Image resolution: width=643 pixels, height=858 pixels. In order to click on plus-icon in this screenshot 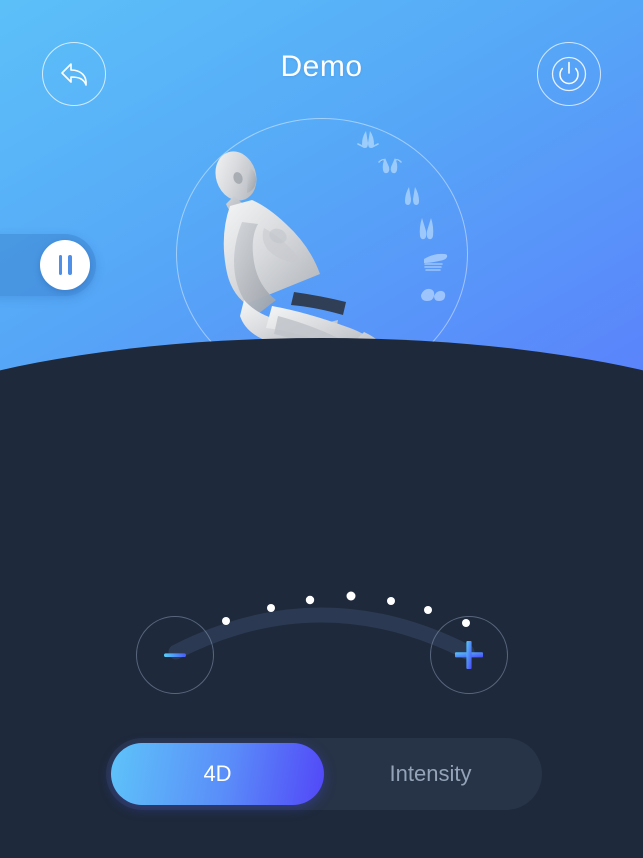, I will do `click(469, 655)`.